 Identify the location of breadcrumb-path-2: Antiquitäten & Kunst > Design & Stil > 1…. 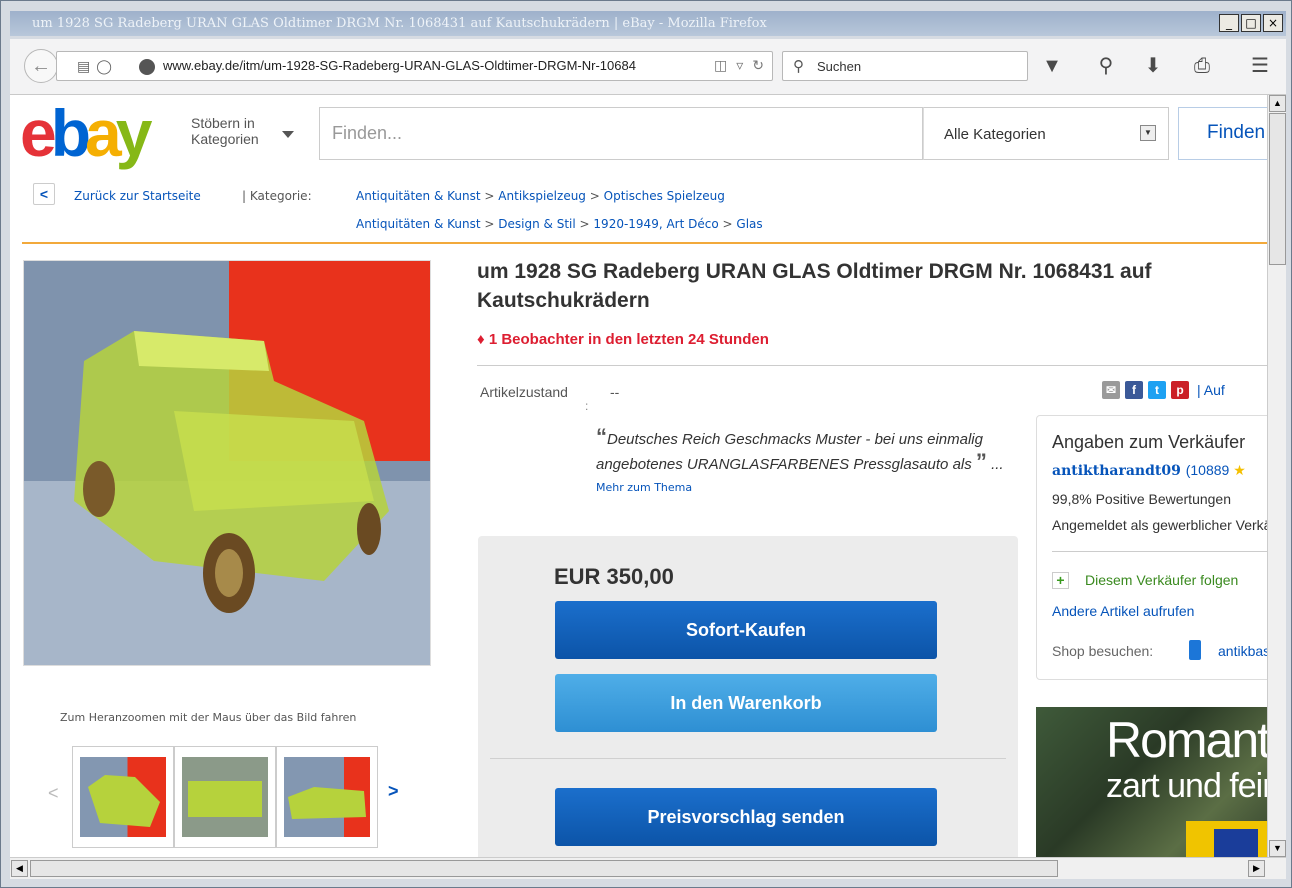
(559, 224).